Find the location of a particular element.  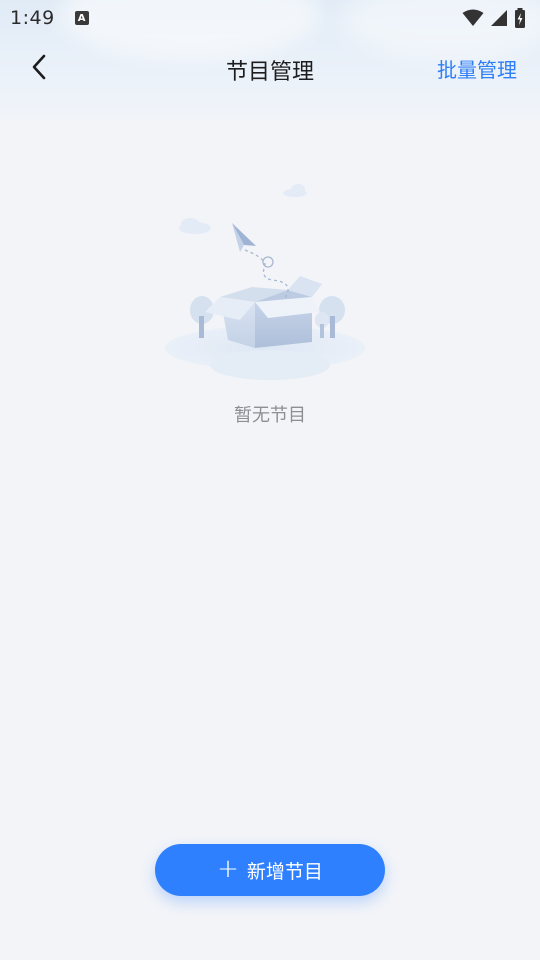

add-program-button: + 新增节目 is located at coordinates (270, 870).